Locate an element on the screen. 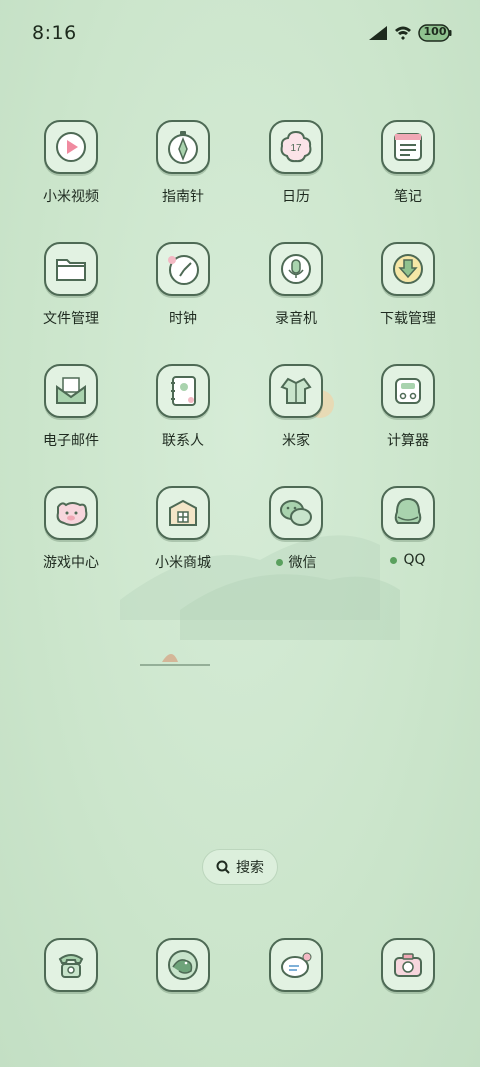  app-label: 电子邮件 is located at coordinates (71, 441).